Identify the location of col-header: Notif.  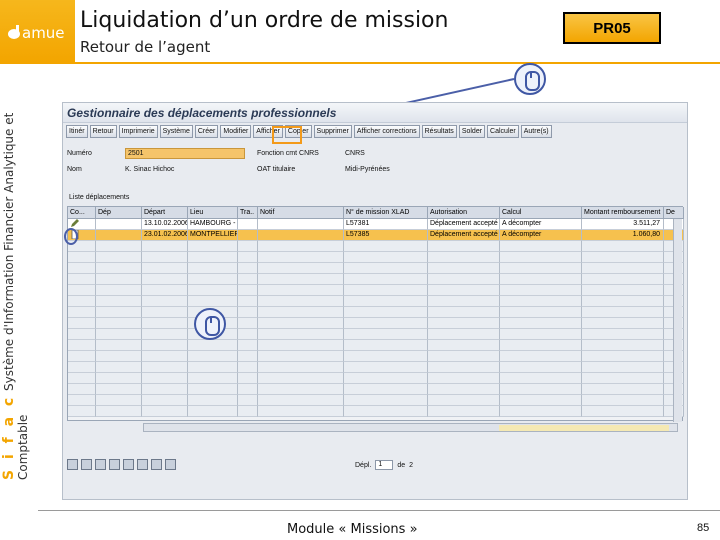
(301, 213).